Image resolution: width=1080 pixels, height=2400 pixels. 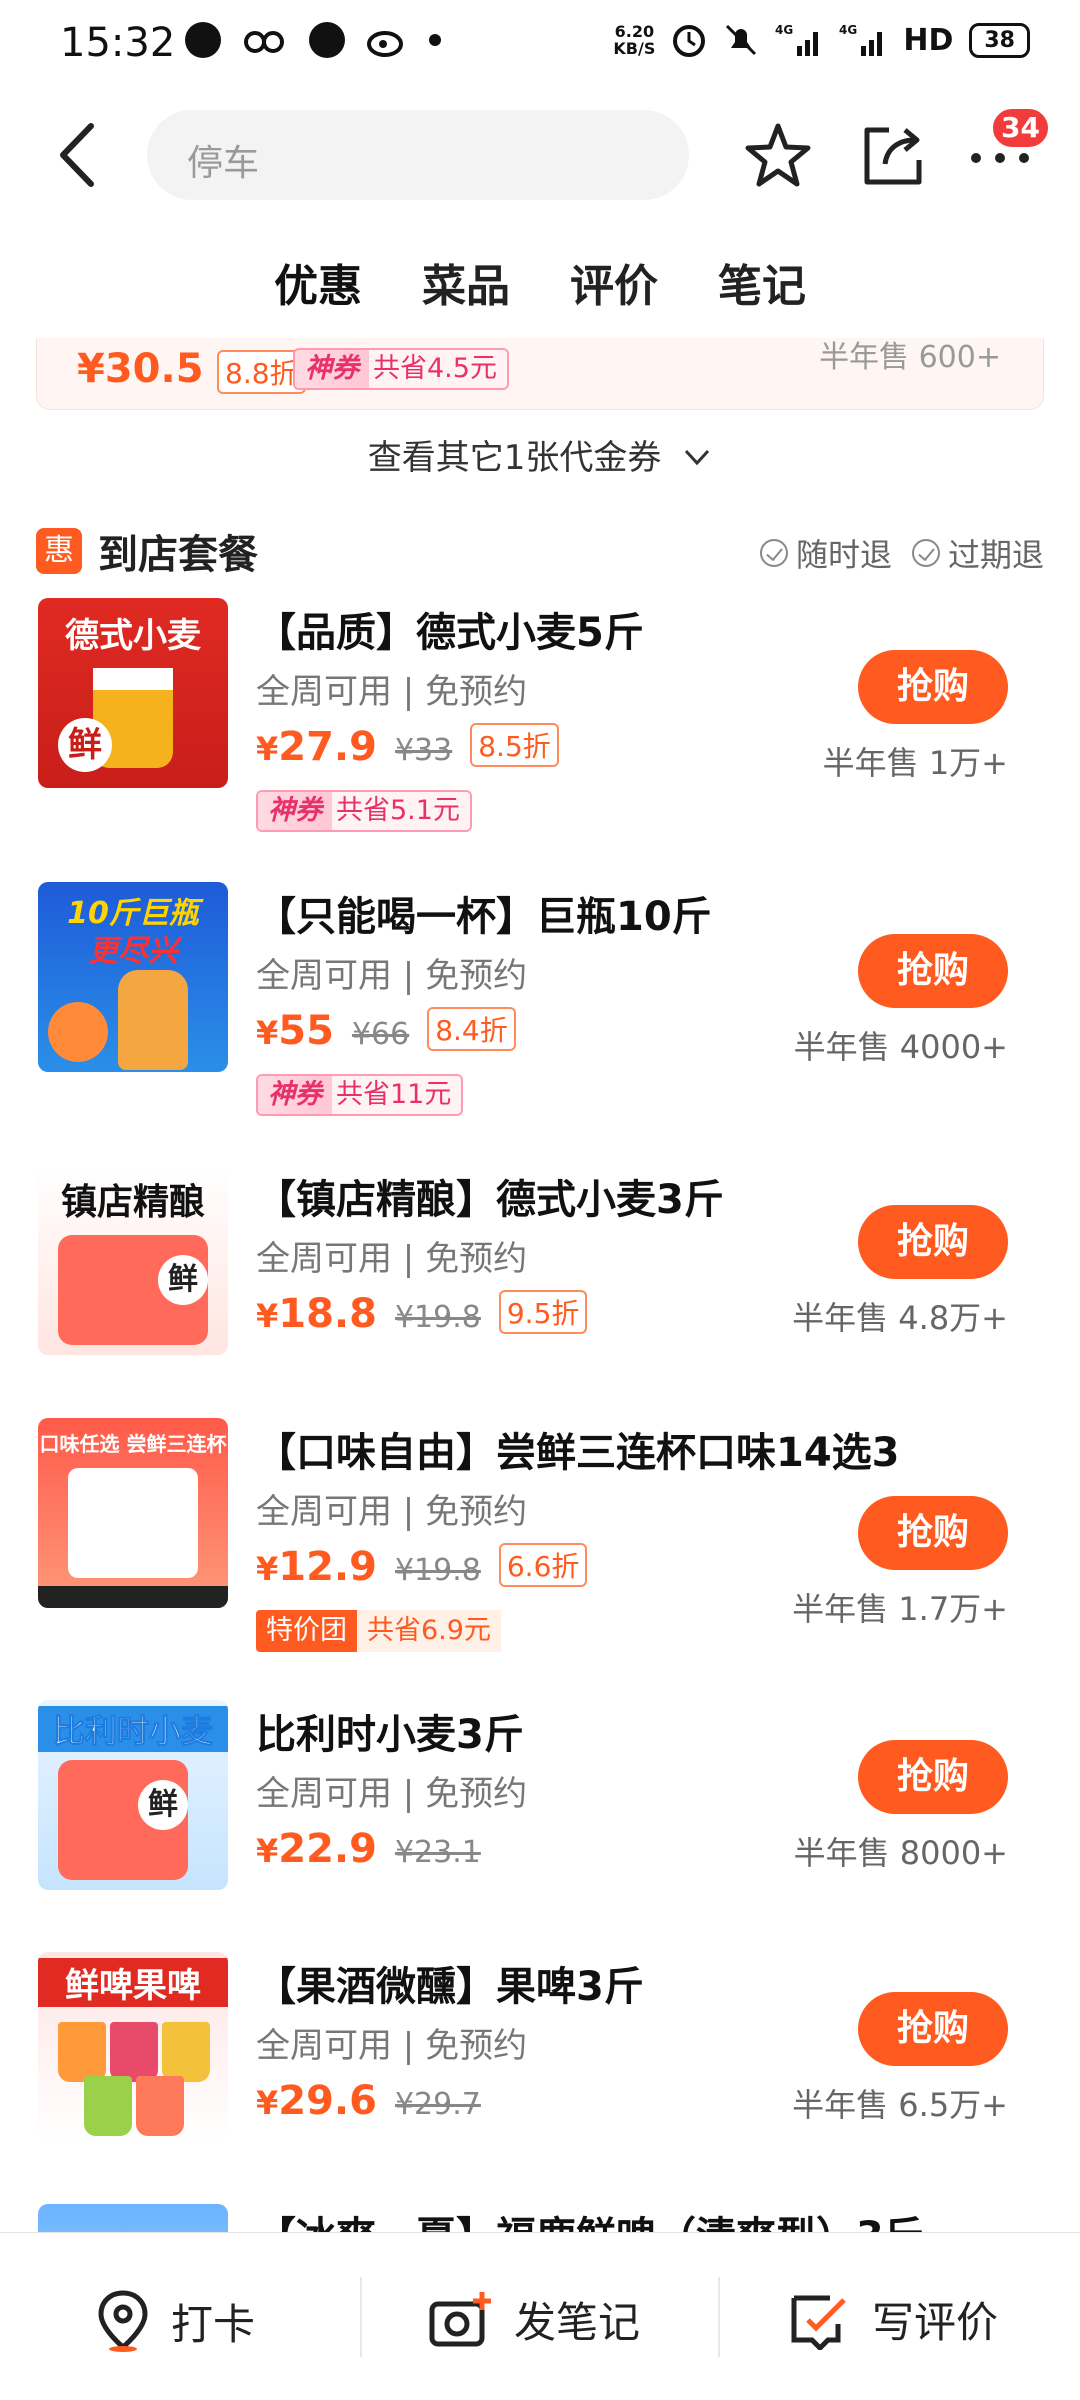 I want to click on discount-section-icon: 惠, so click(x=59, y=551).